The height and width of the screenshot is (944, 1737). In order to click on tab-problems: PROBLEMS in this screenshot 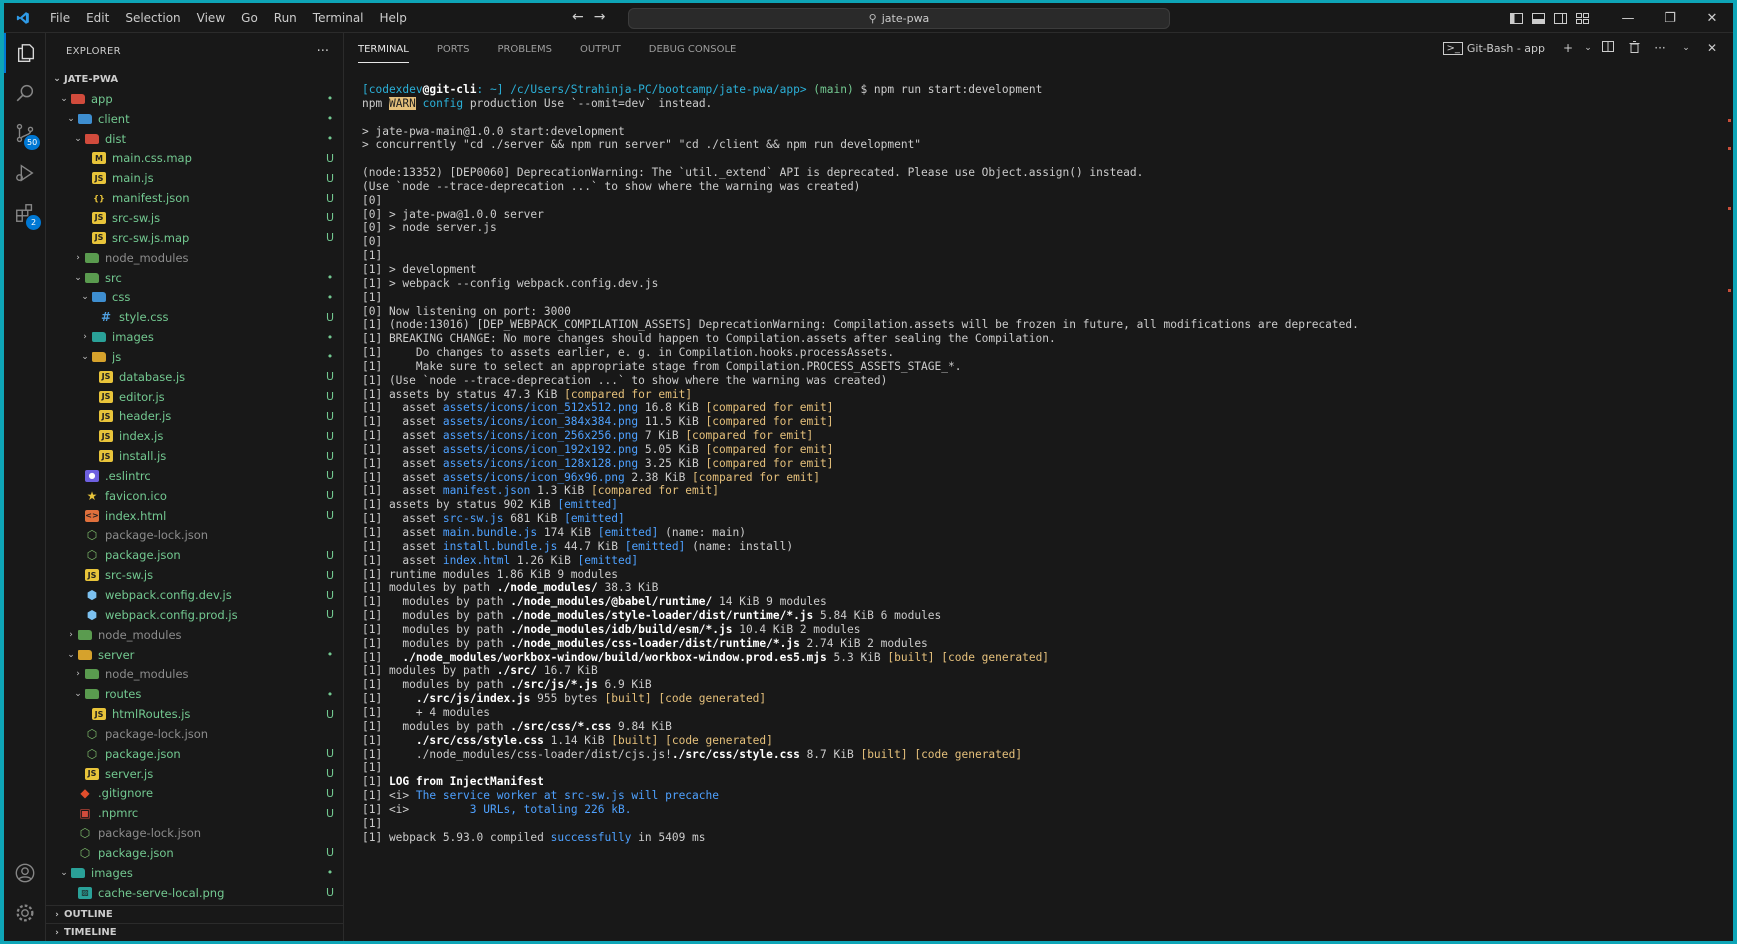, I will do `click(524, 53)`.